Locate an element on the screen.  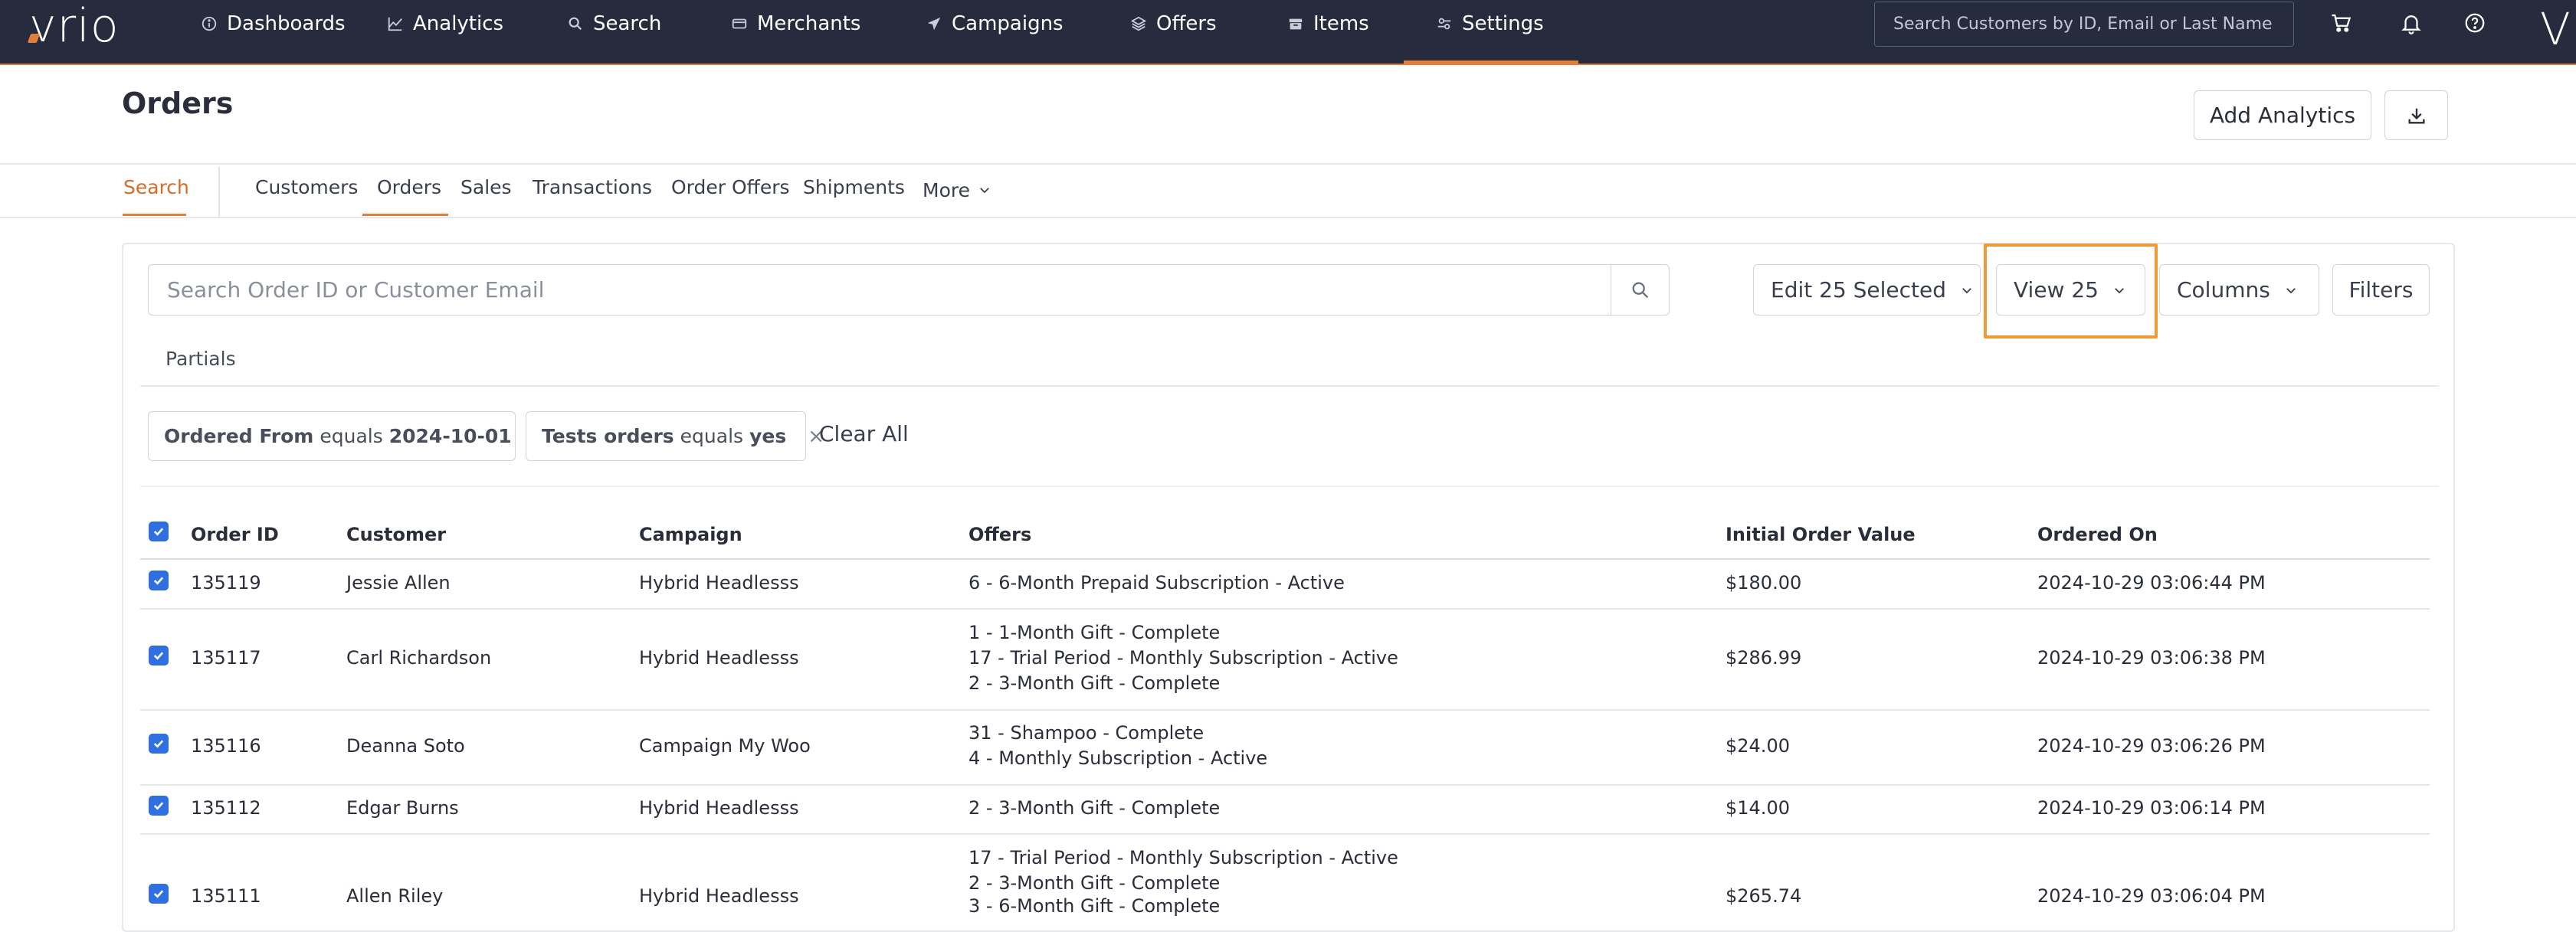
subtab-order-offers: Order Offers is located at coordinates (731, 190).